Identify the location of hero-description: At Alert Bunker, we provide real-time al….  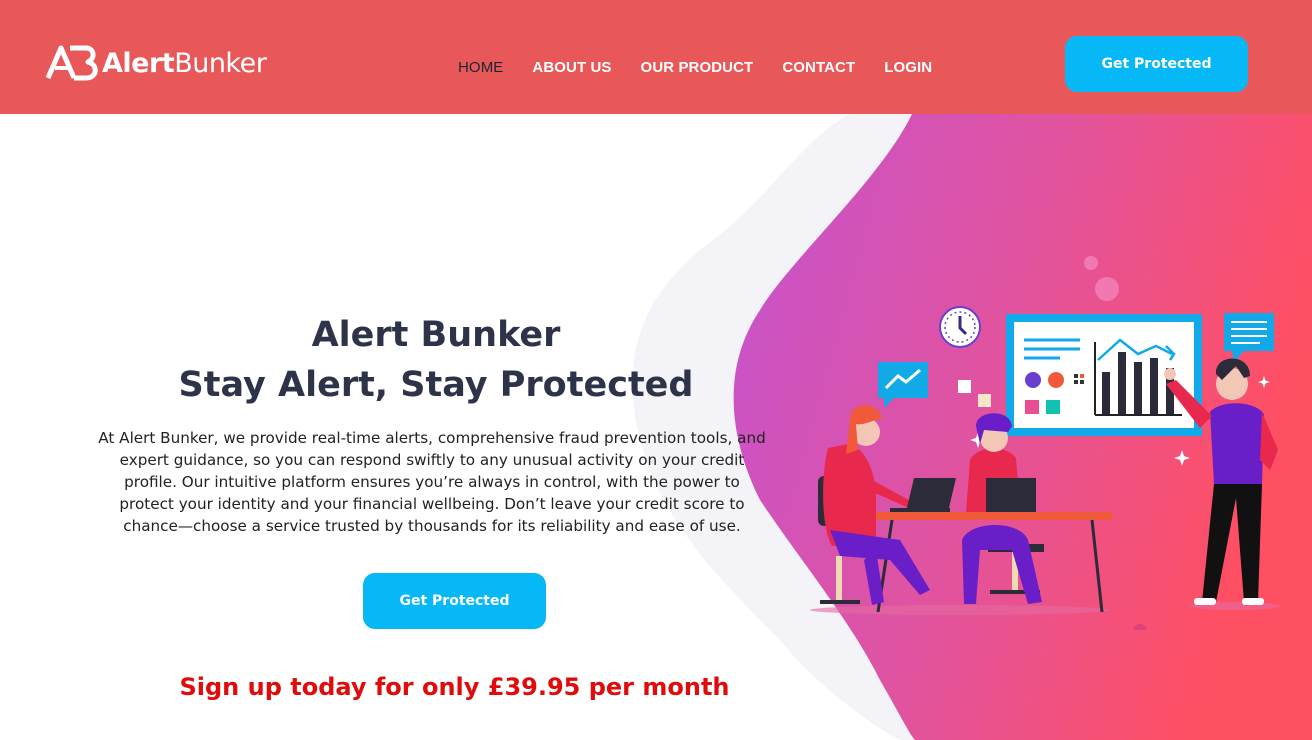
(432, 482).